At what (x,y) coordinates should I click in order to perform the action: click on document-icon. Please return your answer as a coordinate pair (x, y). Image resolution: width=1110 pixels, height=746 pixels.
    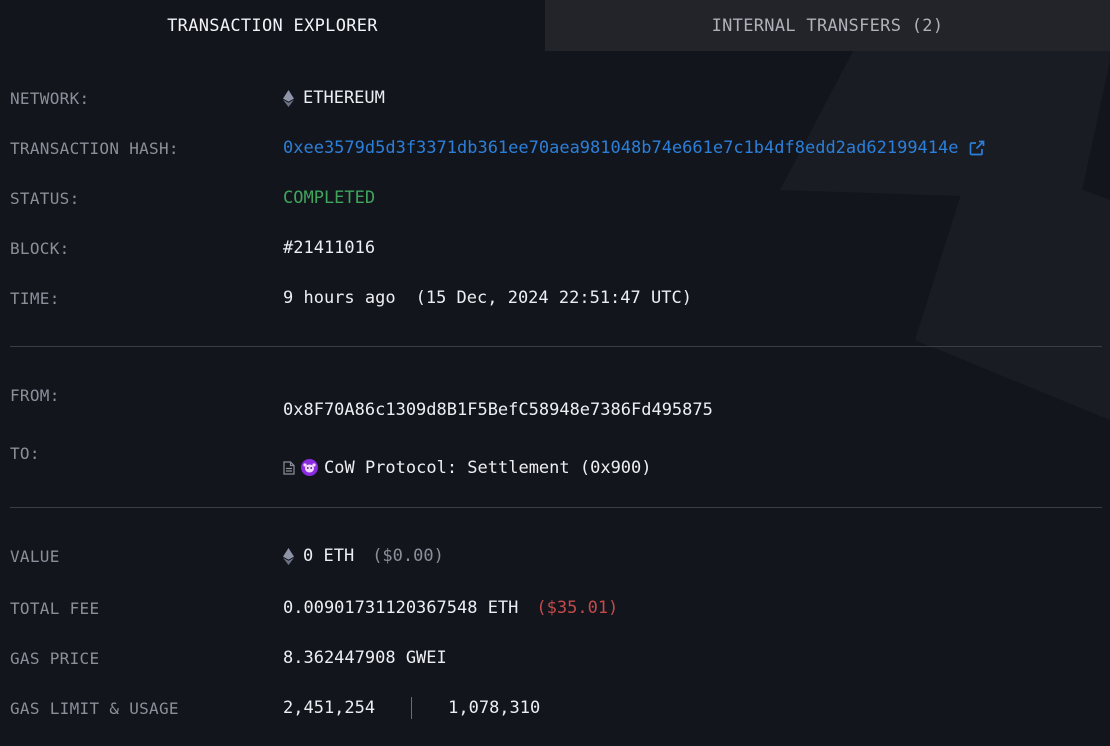
    Looking at the image, I should click on (289, 467).